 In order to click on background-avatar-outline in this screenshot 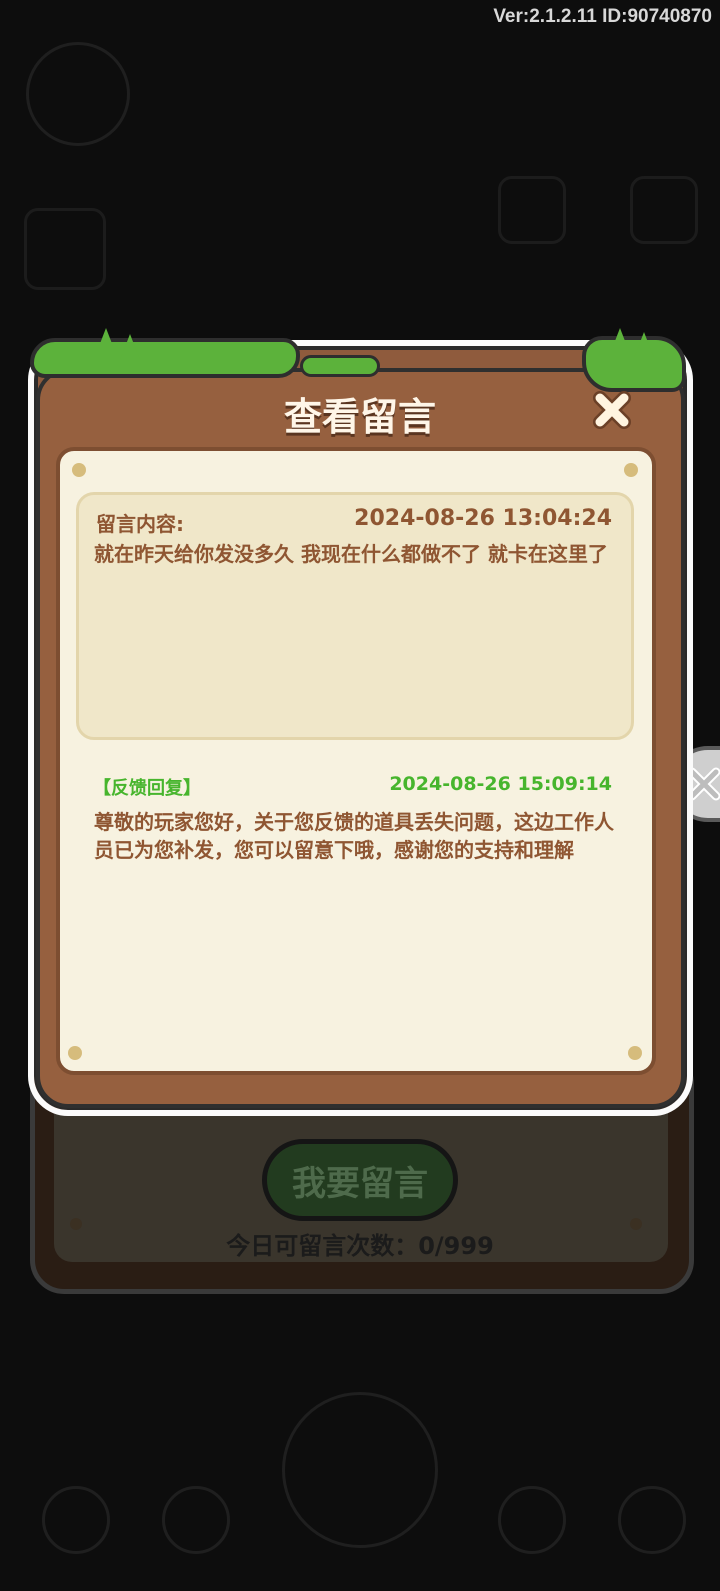, I will do `click(78, 94)`.